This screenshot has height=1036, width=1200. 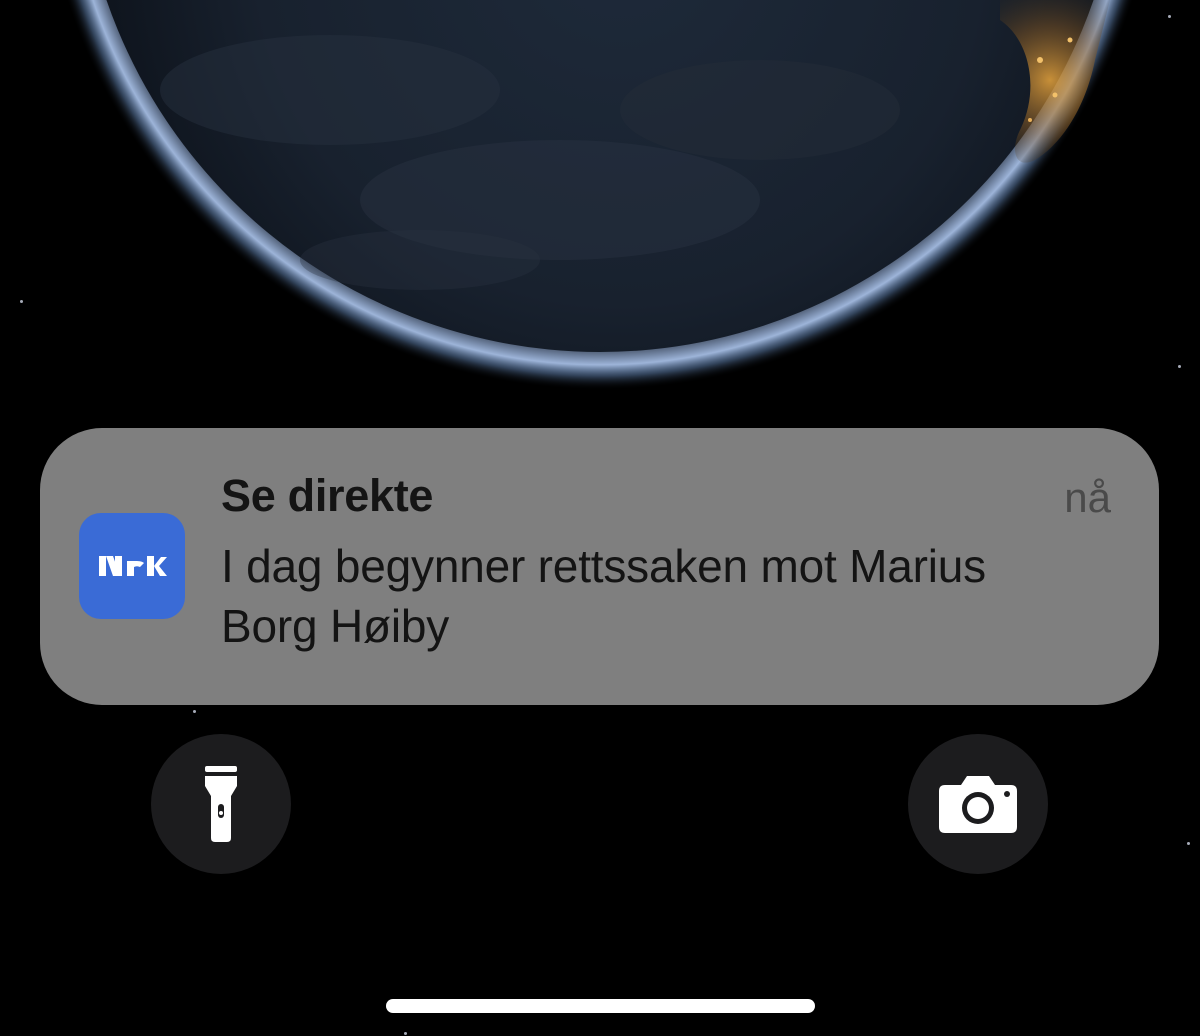 I want to click on flashlight-button, so click(x=221, y=804).